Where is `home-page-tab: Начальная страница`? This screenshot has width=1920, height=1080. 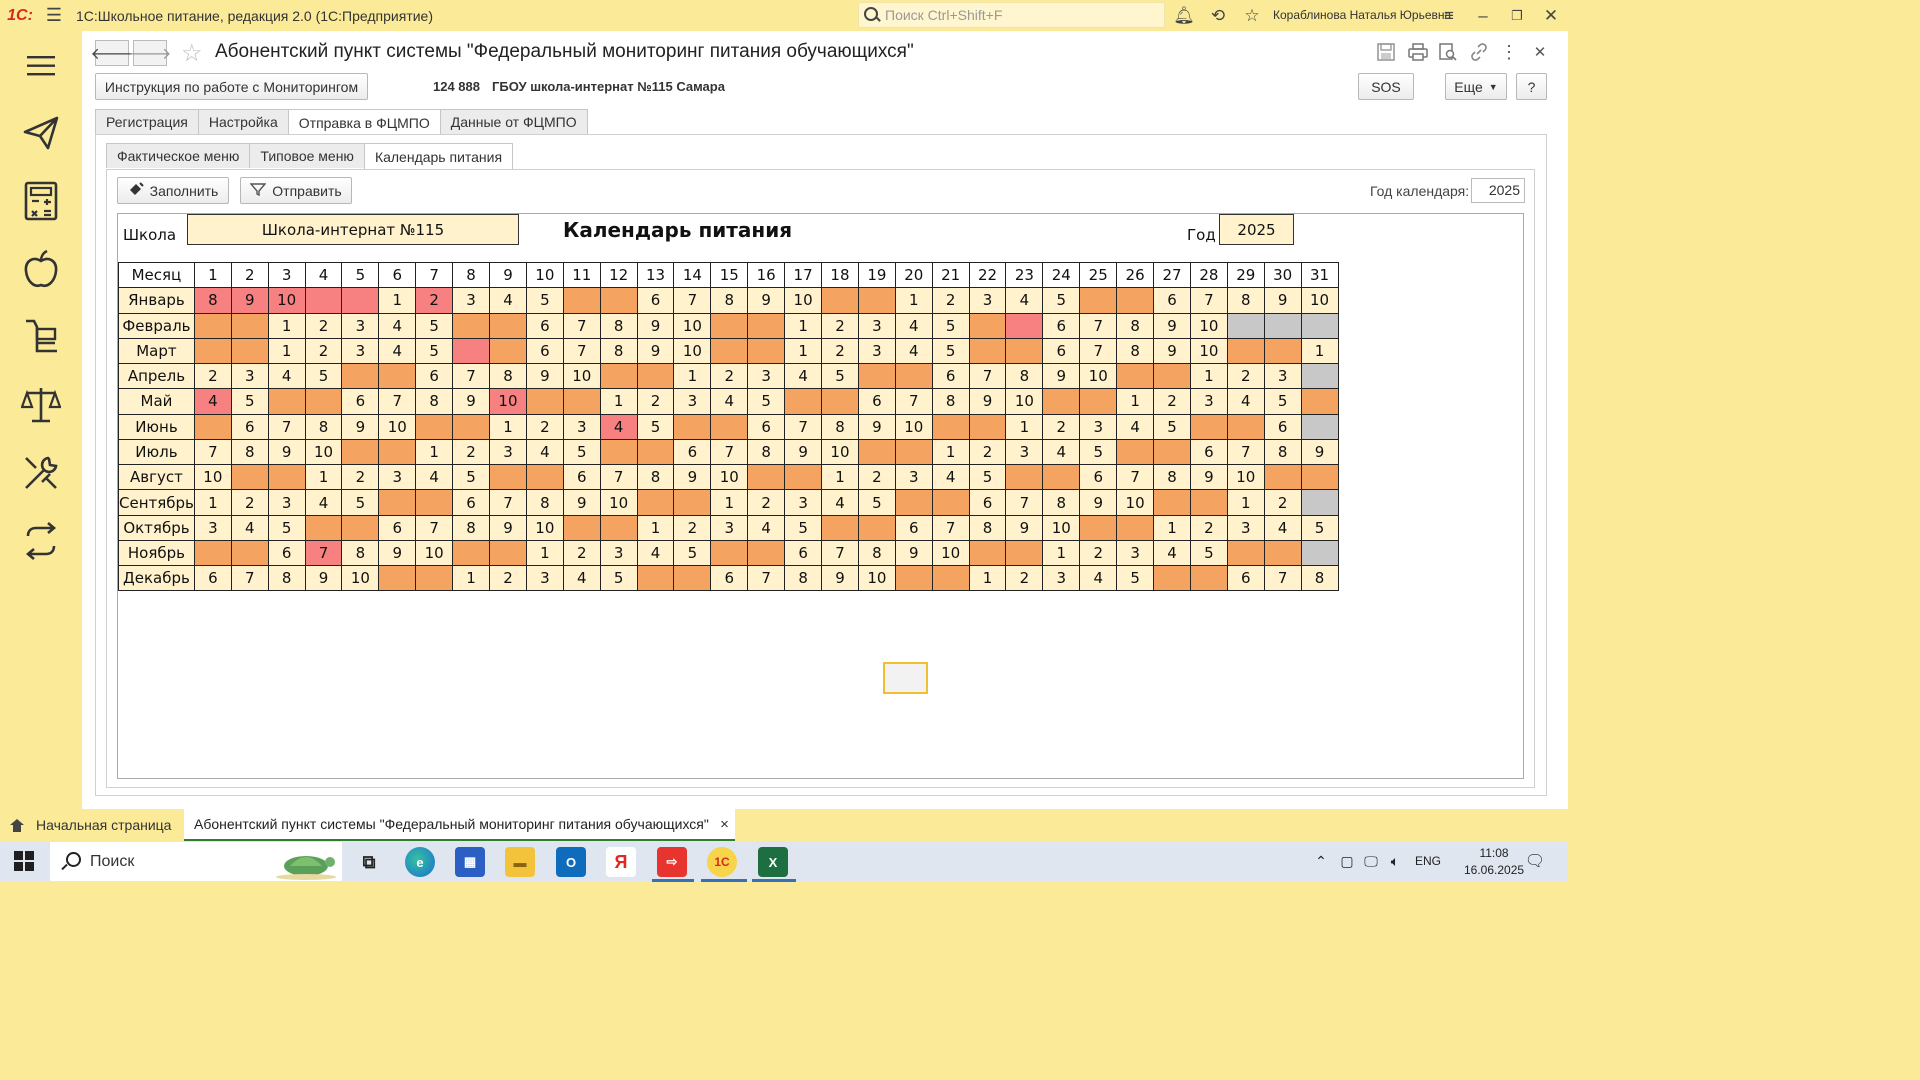
home-page-tab: Начальная страница is located at coordinates (85, 825).